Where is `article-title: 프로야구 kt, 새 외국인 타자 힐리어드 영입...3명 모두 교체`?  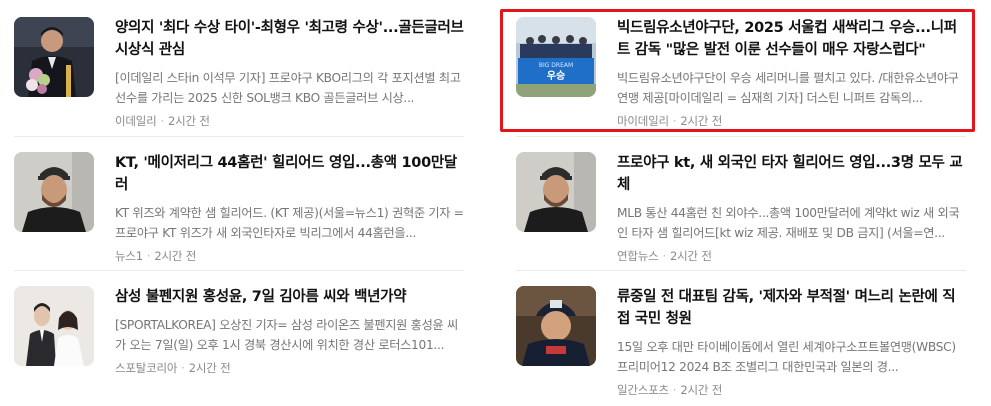
article-title: 프로야구 kt, 새 외국인 타자 힐리어드 영입...3명 모두 교체 is located at coordinates (791, 174).